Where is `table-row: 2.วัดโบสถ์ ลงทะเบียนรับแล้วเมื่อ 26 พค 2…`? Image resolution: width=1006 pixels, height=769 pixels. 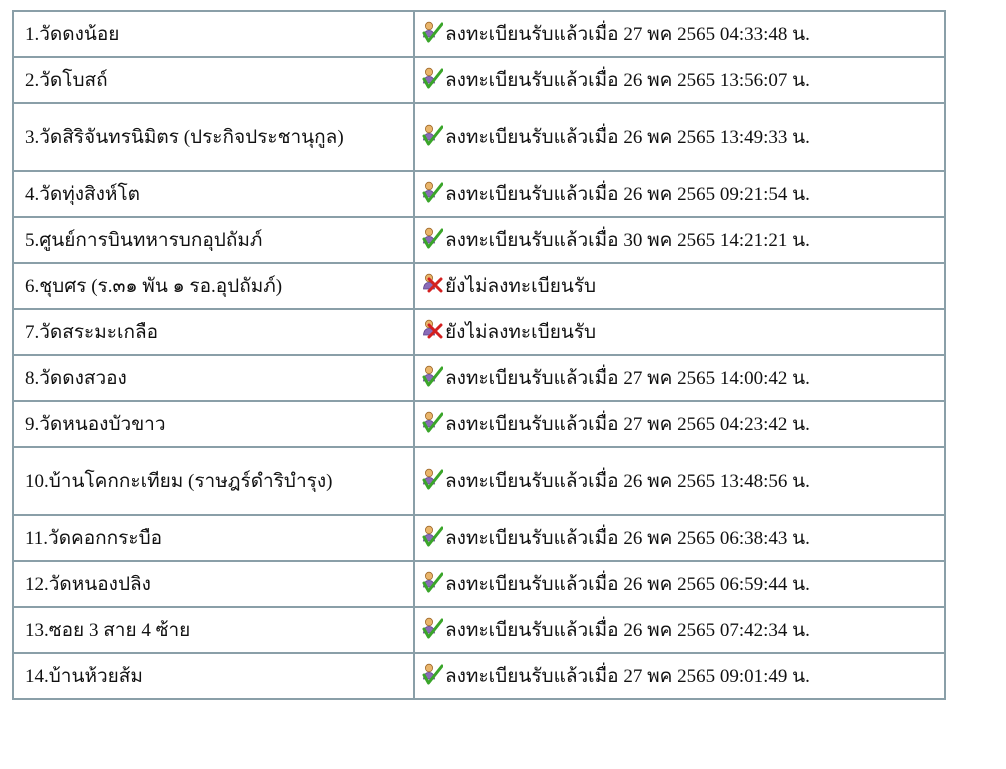
table-row: 2.วัดโบสถ์ ลงทะเบียนรับแล้วเมื่อ 26 พค 2… is located at coordinates (479, 80).